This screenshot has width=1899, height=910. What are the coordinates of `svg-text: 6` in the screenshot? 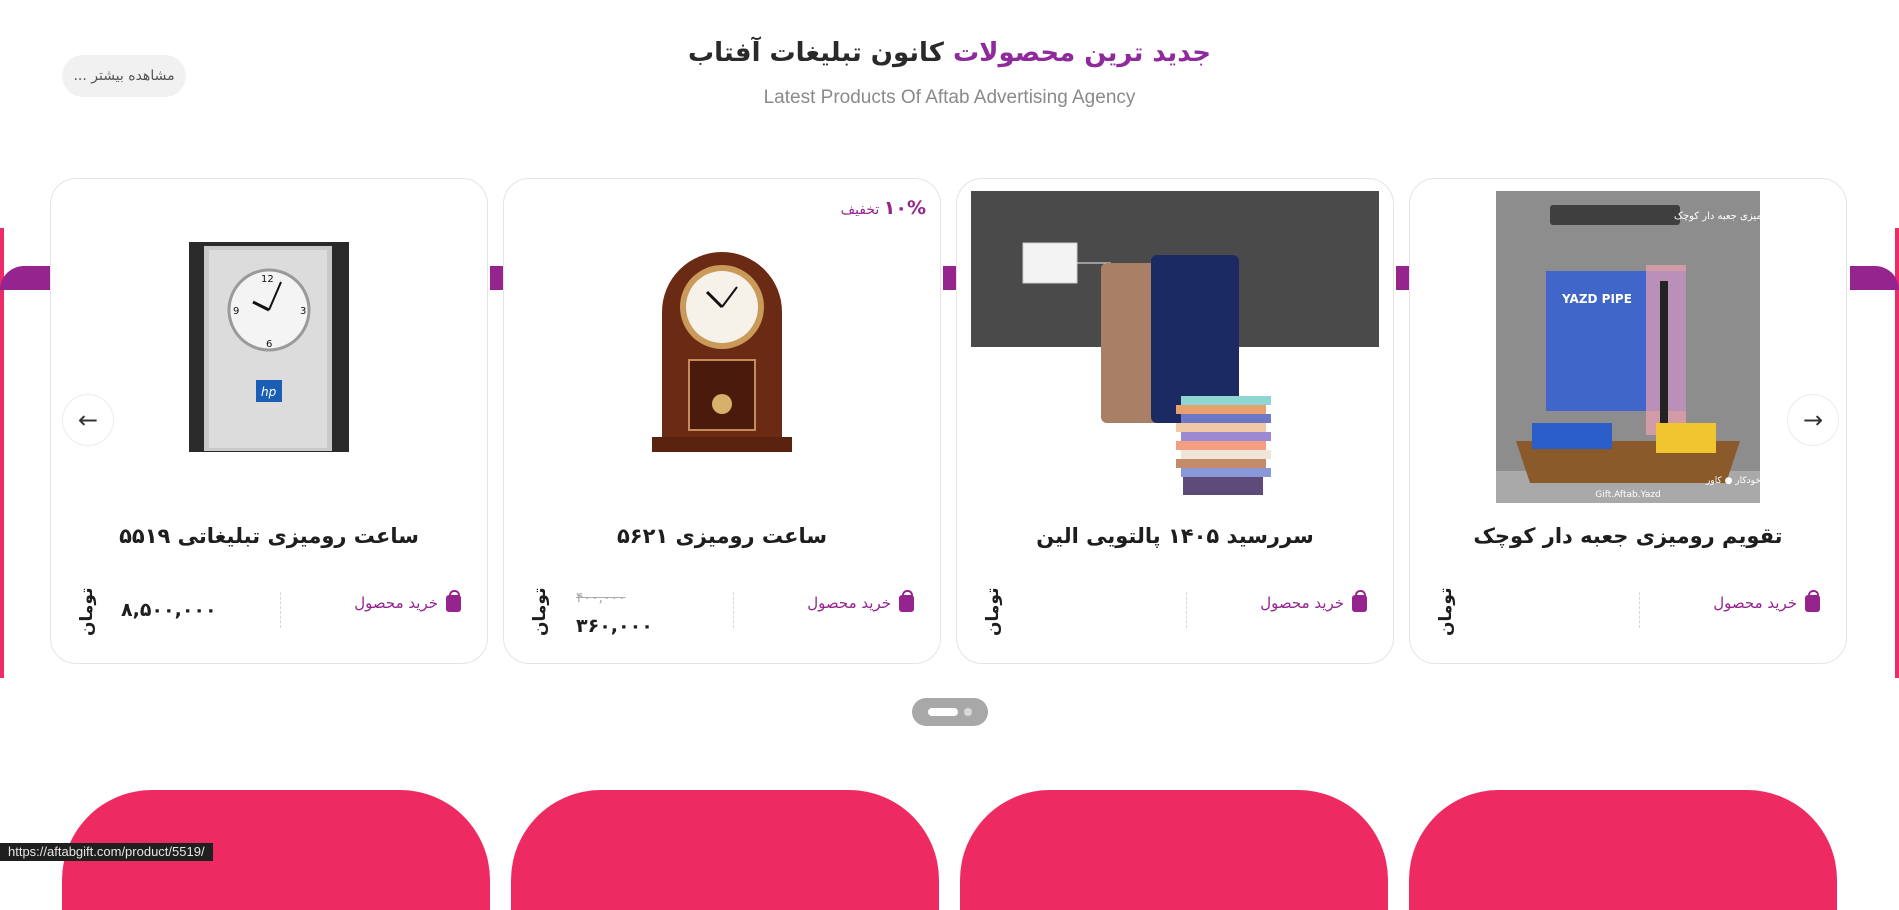 It's located at (269, 344).